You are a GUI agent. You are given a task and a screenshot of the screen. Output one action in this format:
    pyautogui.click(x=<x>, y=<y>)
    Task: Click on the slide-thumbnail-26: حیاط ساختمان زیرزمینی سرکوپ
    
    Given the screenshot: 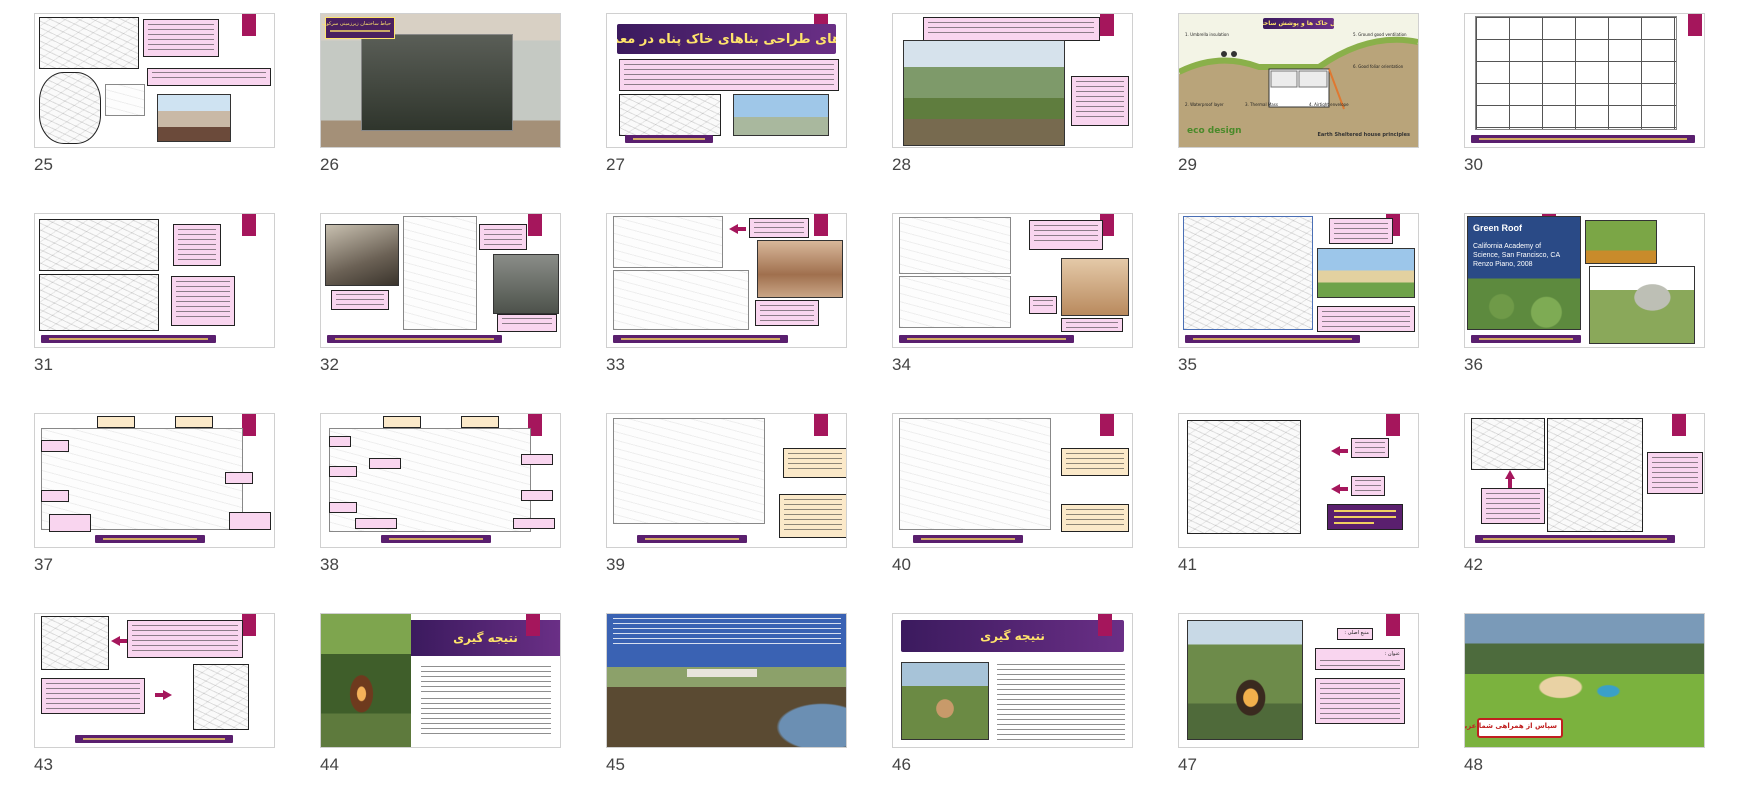 What is the action you would take?
    pyautogui.click(x=440, y=80)
    